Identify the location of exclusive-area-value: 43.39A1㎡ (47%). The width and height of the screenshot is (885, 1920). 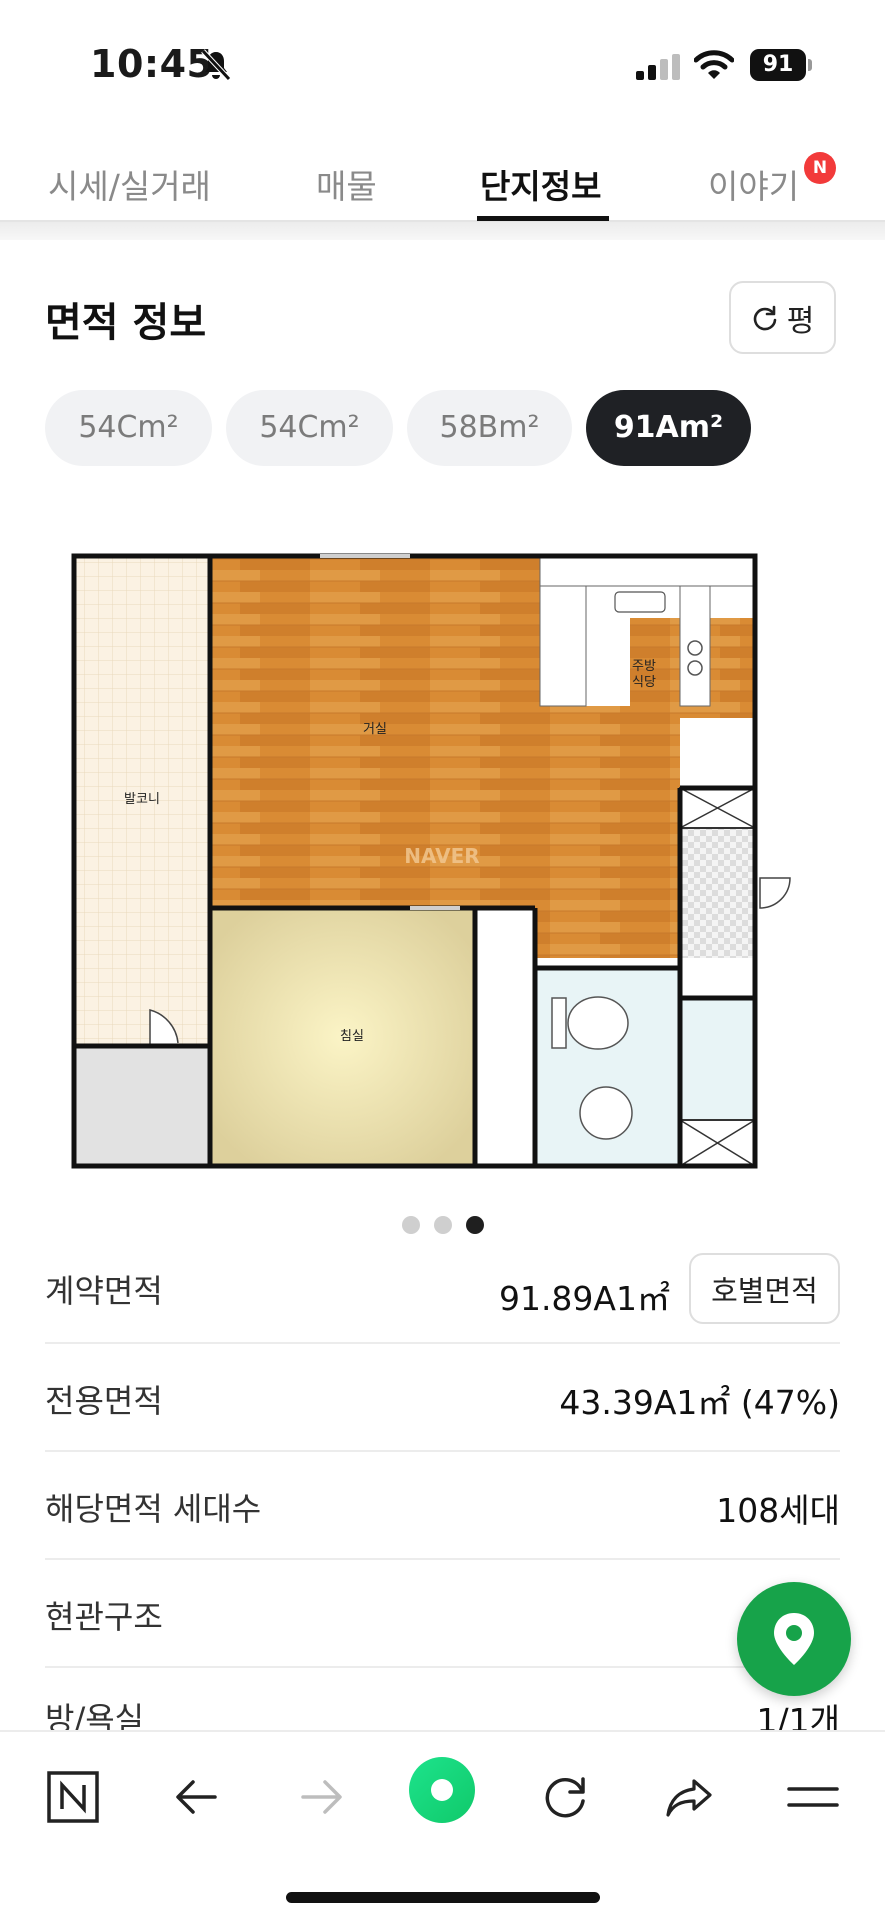
(699, 1402).